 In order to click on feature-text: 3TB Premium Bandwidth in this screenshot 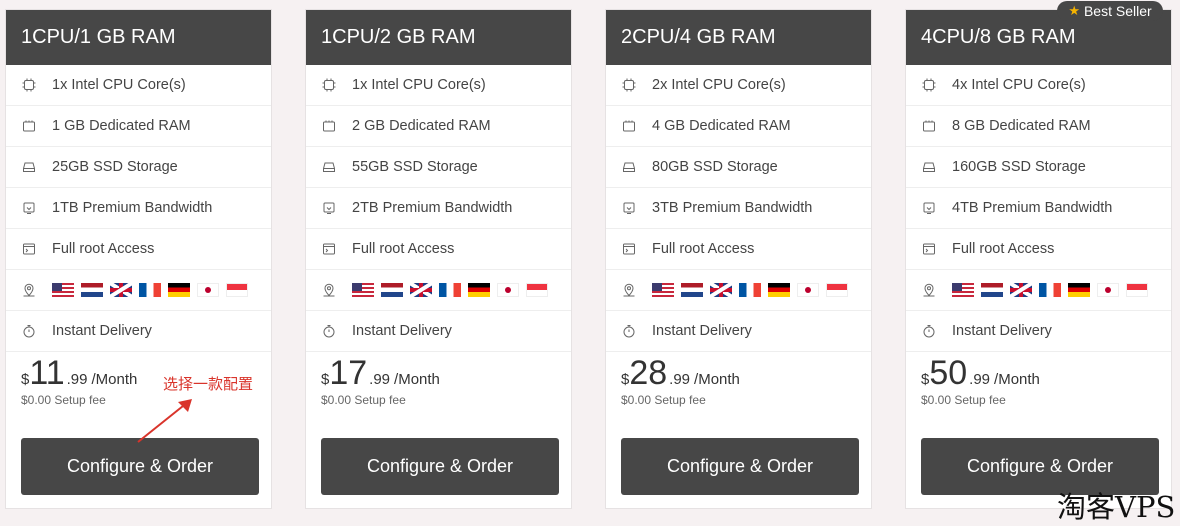, I will do `click(732, 208)`.